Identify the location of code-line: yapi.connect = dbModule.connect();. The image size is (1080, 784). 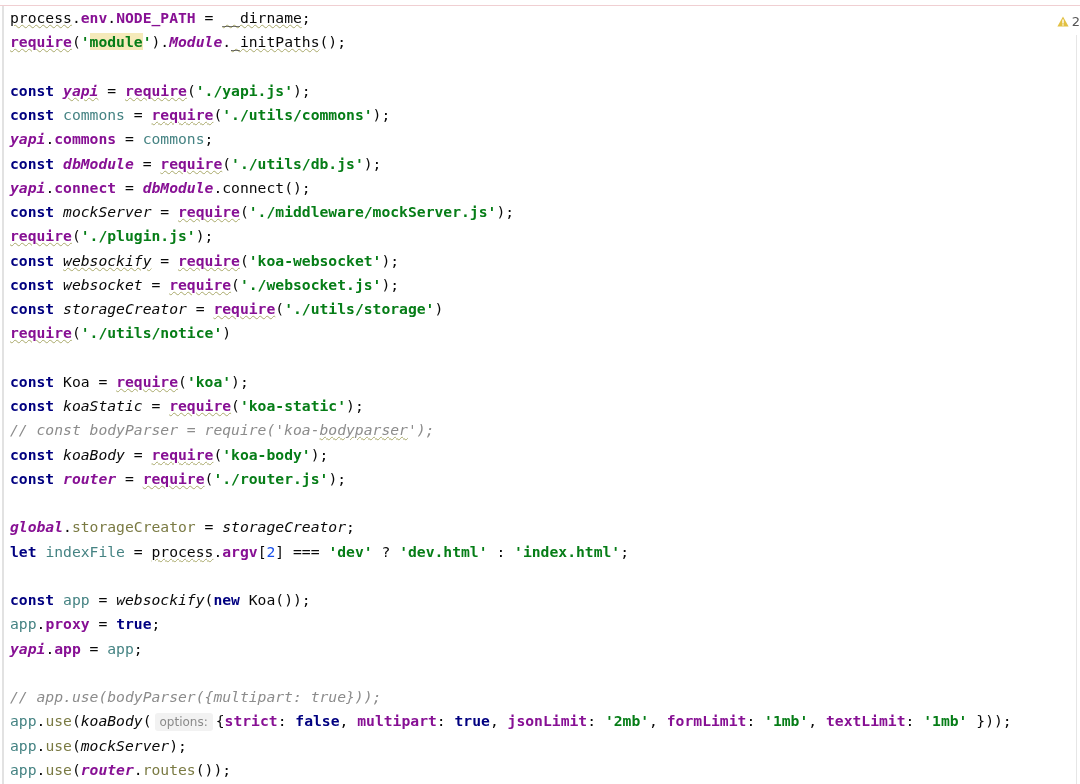
(161, 187).